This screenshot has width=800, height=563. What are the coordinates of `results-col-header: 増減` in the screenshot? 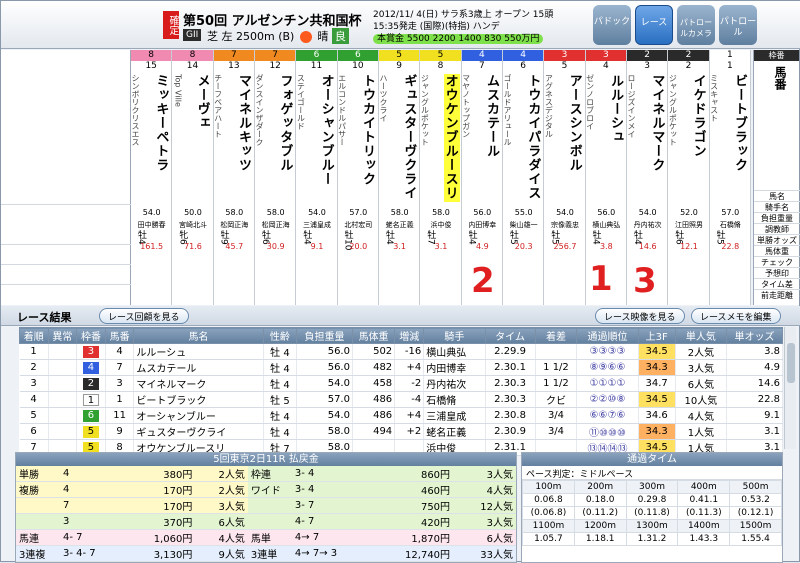 It's located at (409, 335).